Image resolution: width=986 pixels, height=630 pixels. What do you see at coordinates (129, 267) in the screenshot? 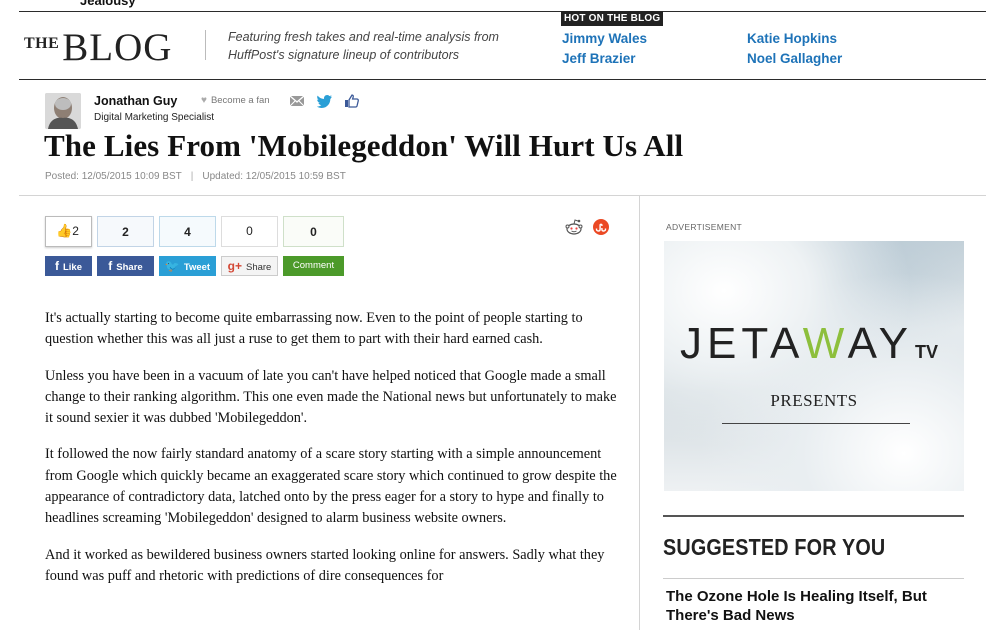
I see `share-label: Share` at bounding box center [129, 267].